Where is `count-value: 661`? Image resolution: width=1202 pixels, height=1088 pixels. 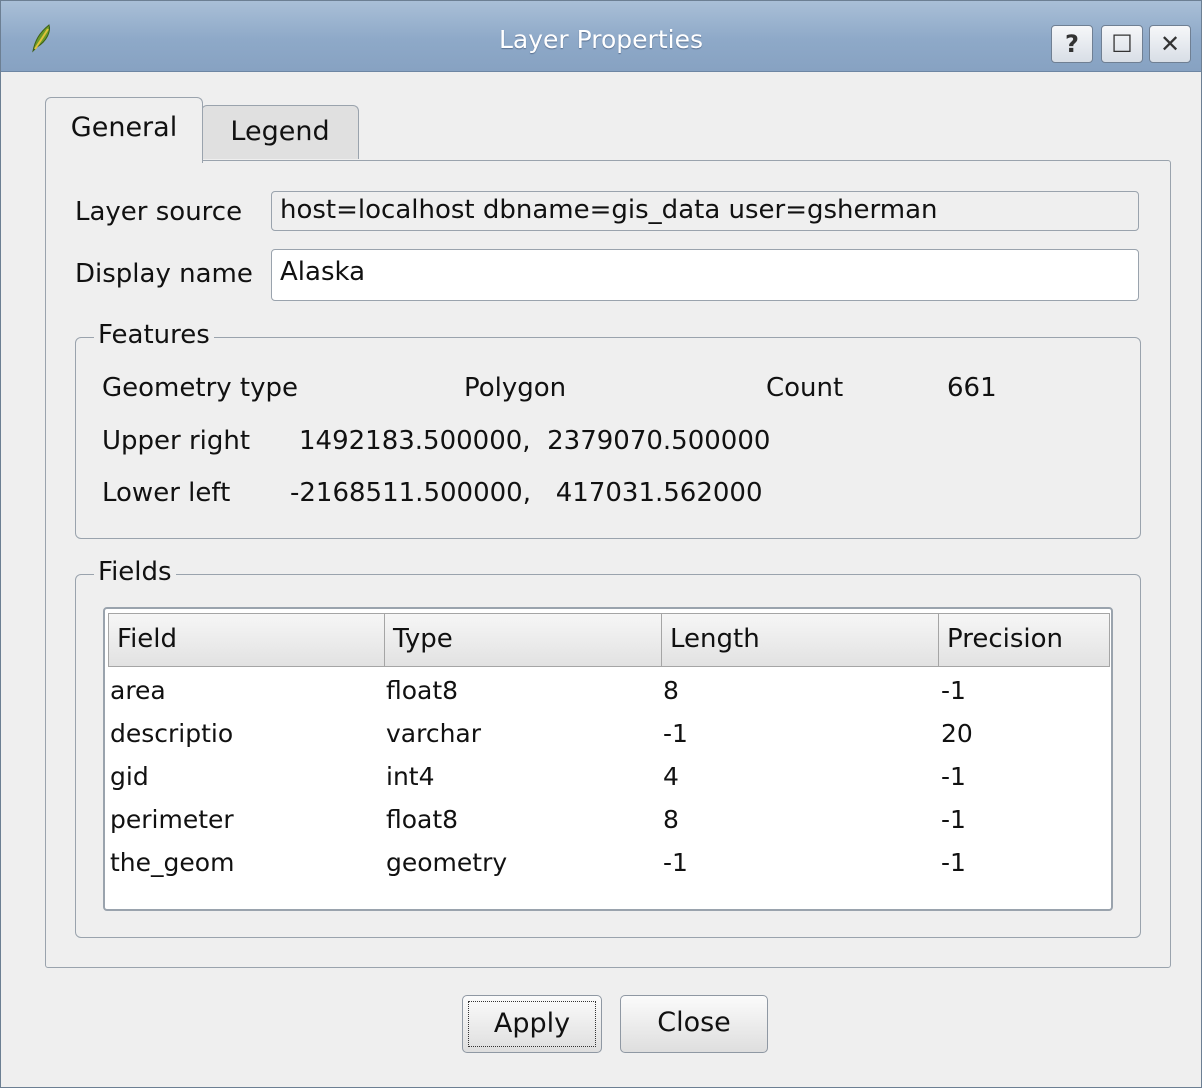
count-value: 661 is located at coordinates (972, 388).